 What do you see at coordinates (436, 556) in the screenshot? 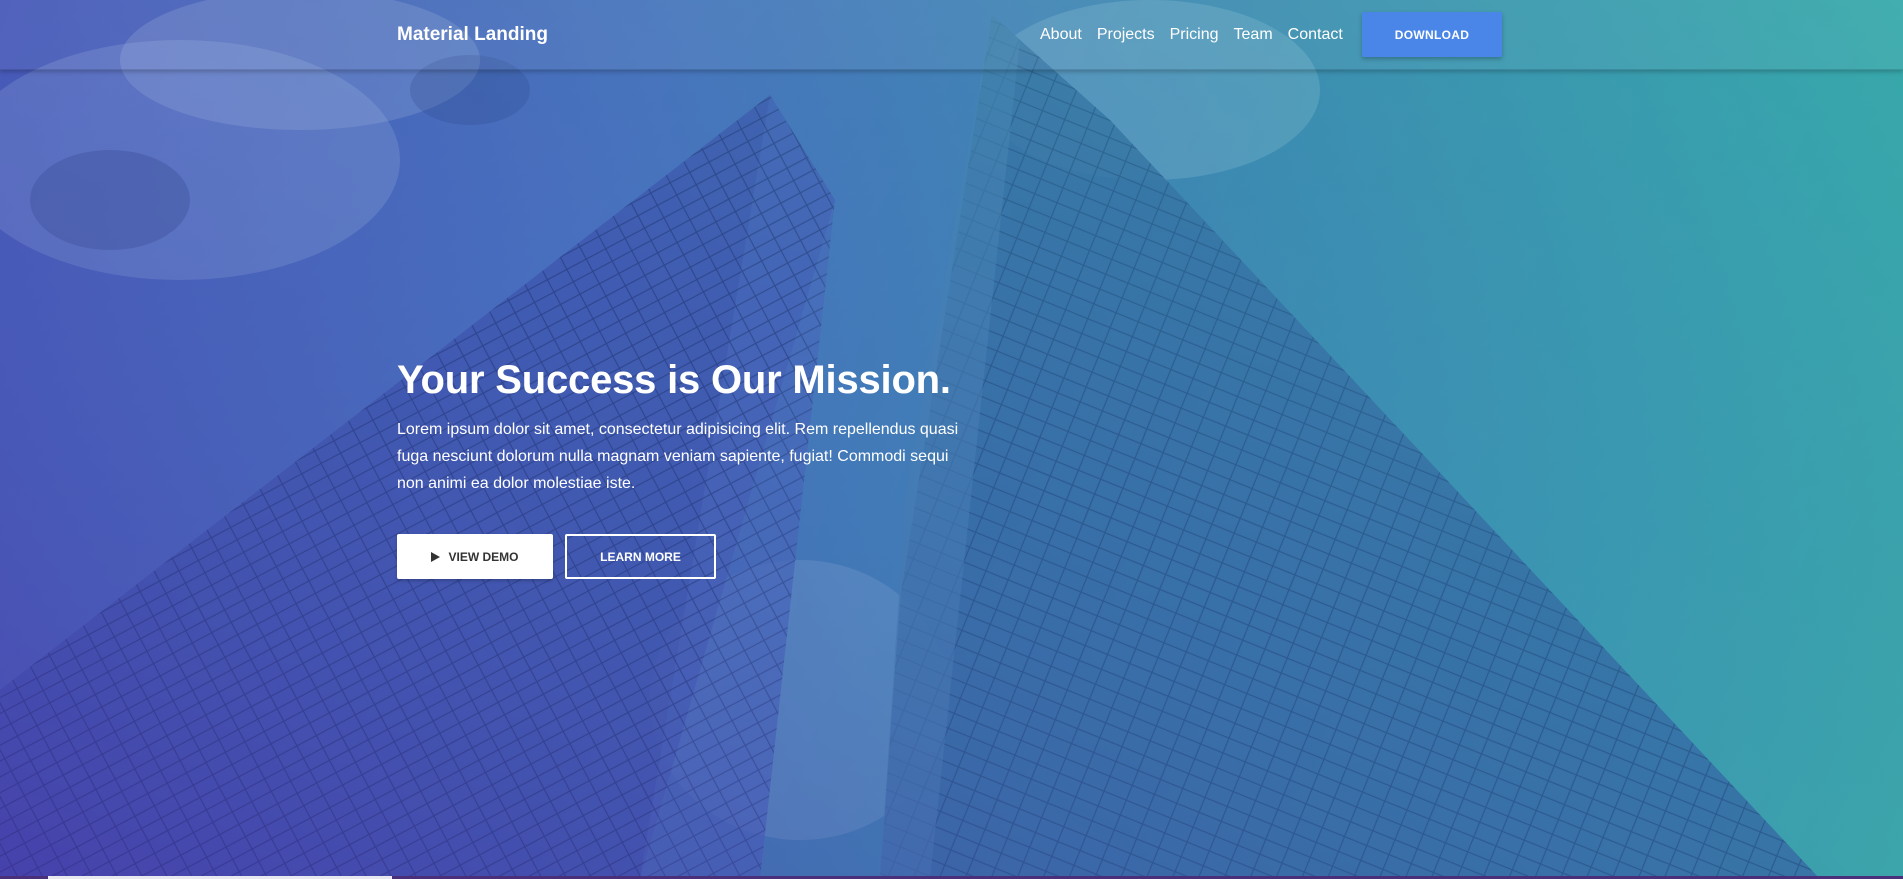
I see `play-icon` at bounding box center [436, 556].